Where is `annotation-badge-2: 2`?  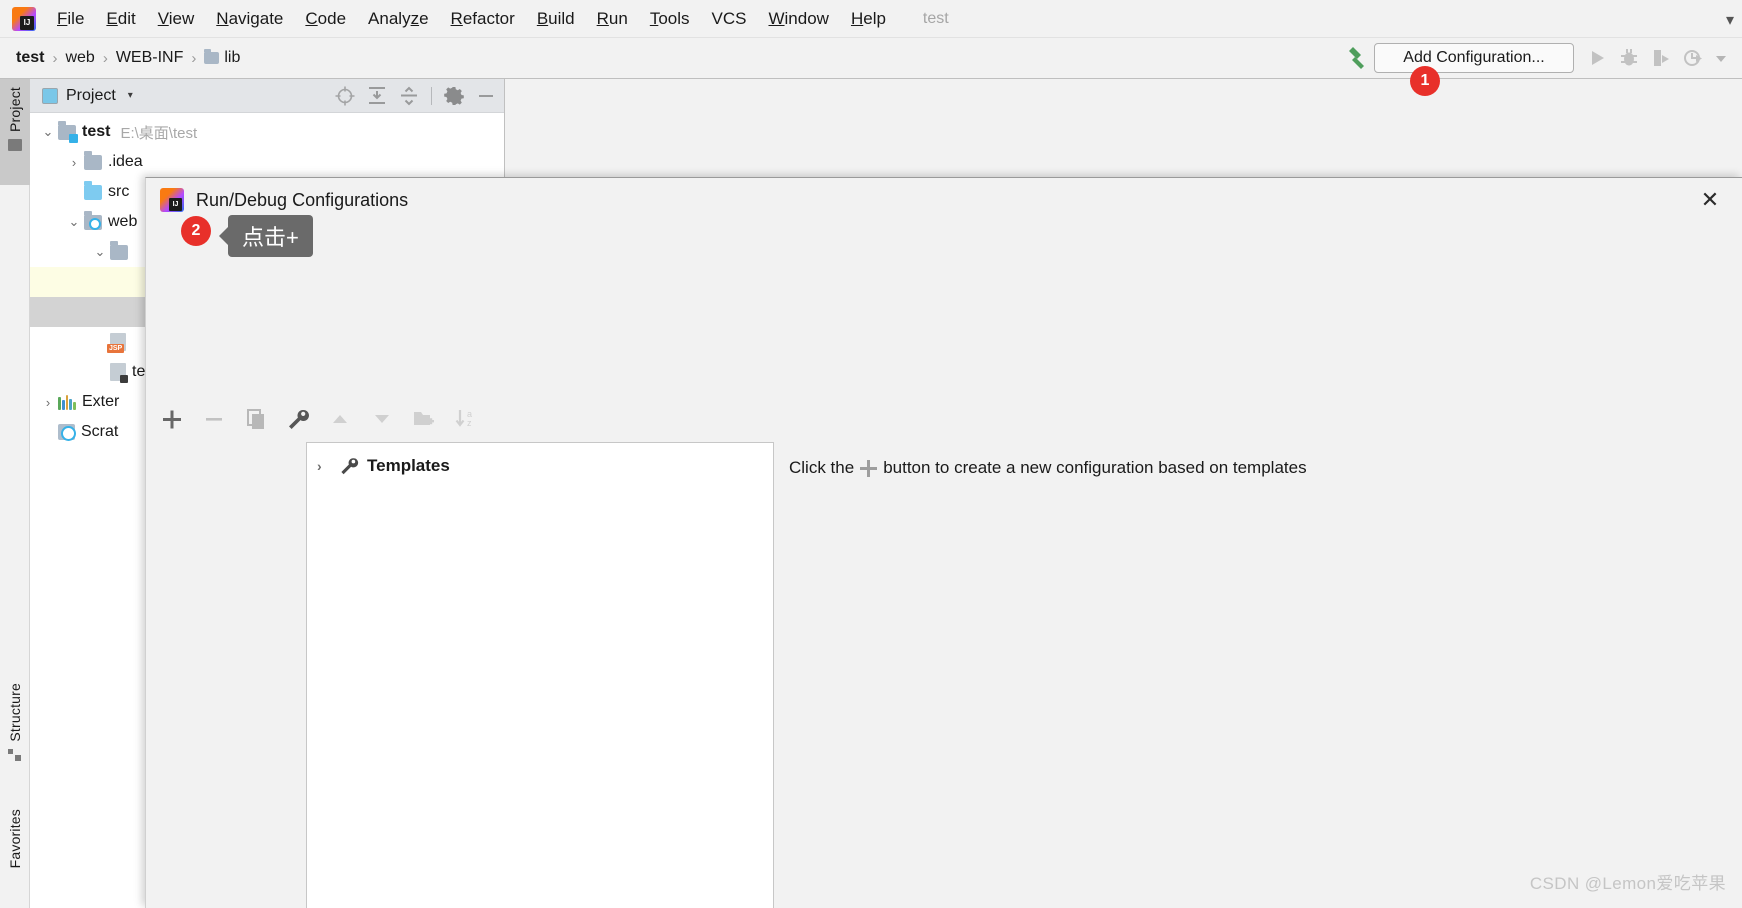
annotation-badge-2: 2 is located at coordinates (196, 231).